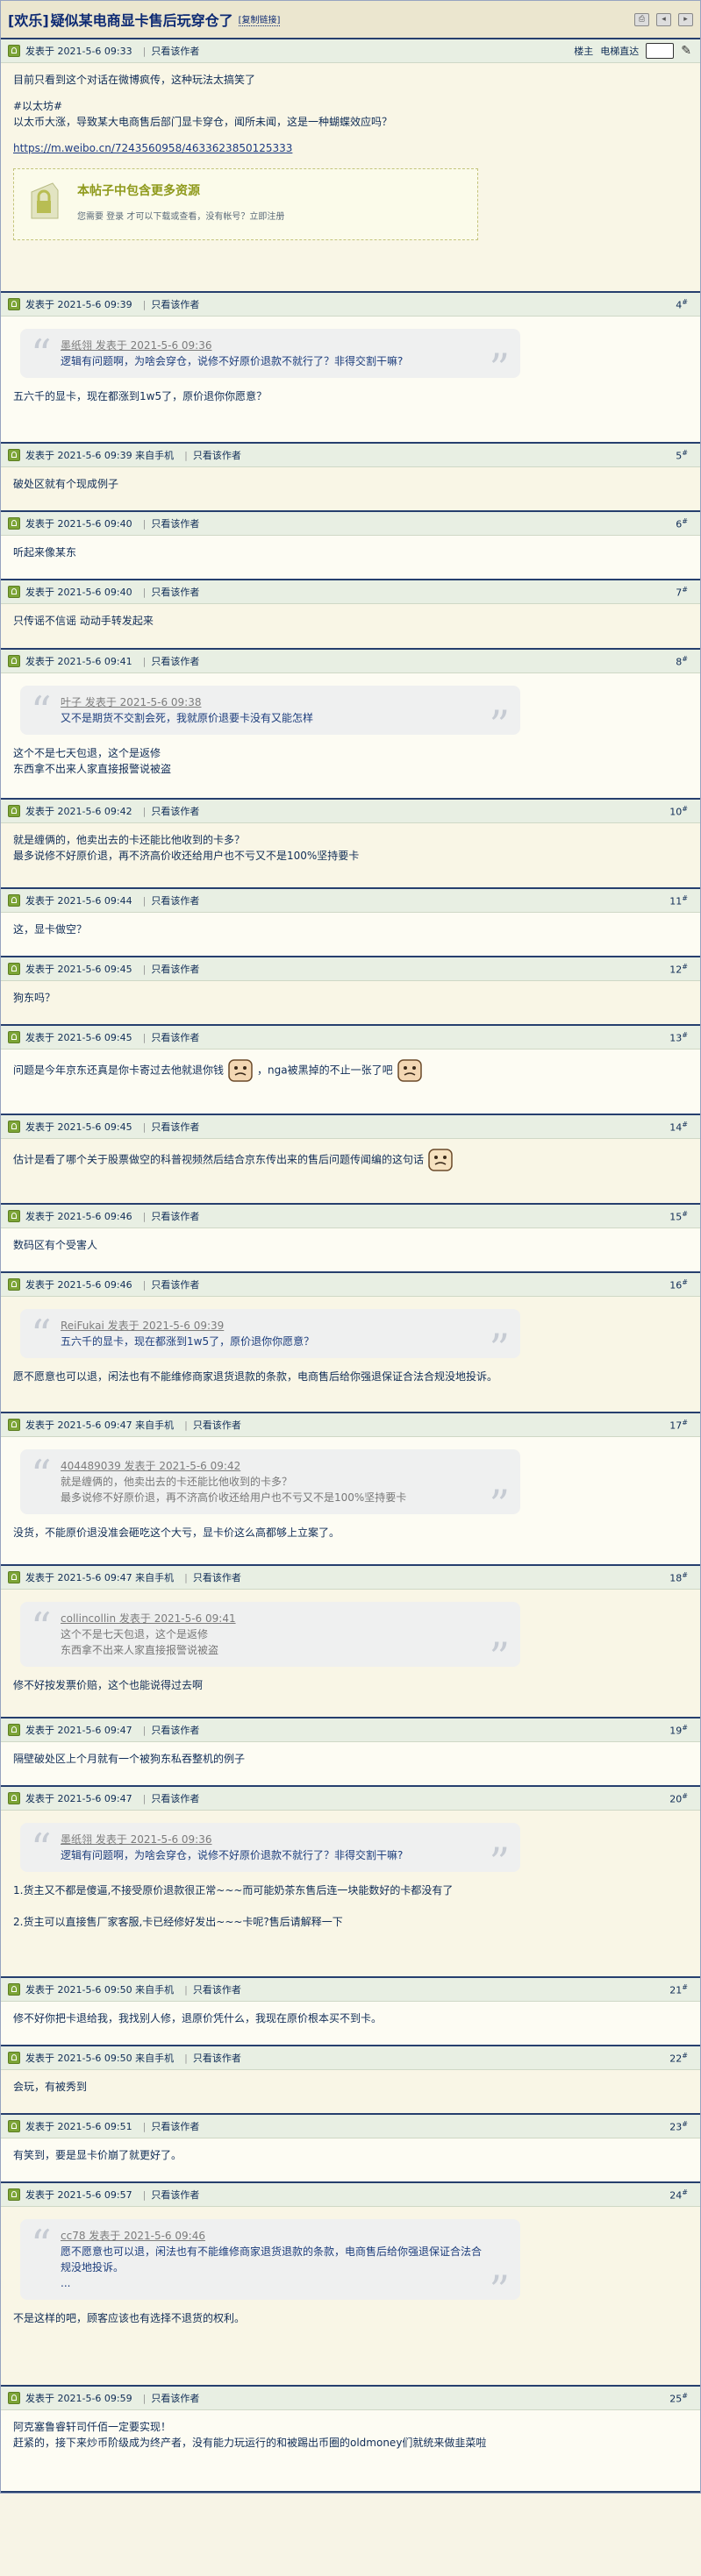  Describe the element at coordinates (678, 1284) in the screenshot. I see `floor-number: 16#` at that location.